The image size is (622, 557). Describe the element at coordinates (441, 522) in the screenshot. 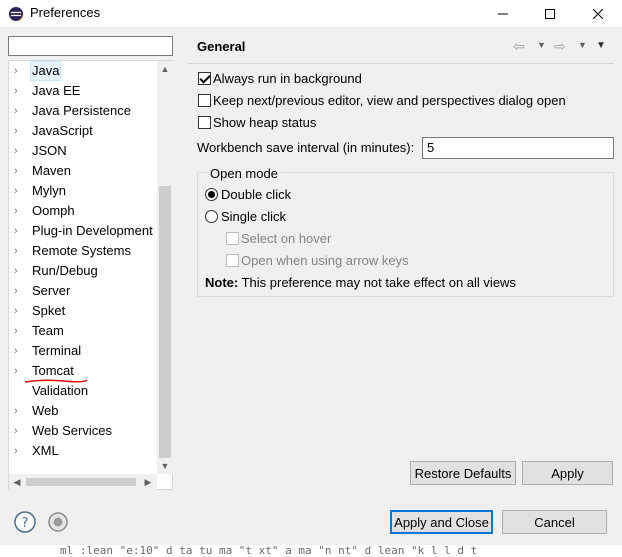

I see `apply-and-close-button: Apply and Close` at that location.